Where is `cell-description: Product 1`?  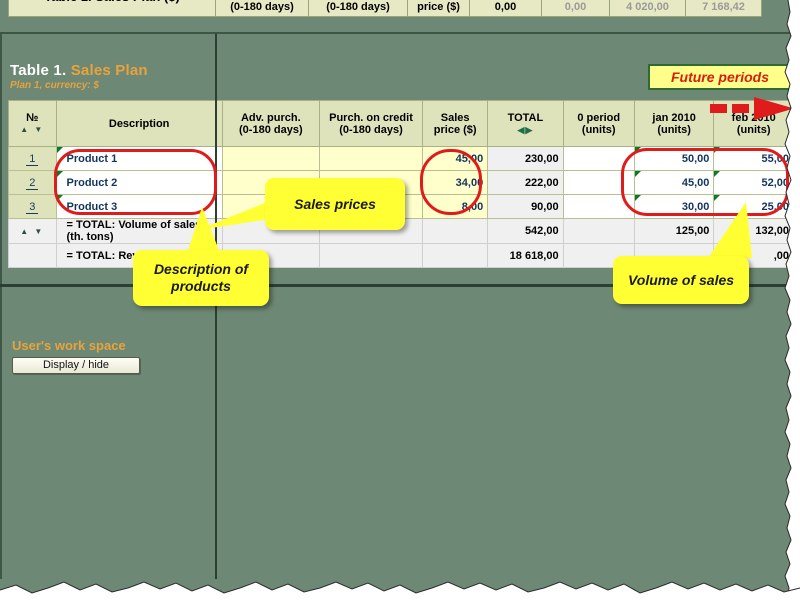 cell-description: Product 1 is located at coordinates (139, 158).